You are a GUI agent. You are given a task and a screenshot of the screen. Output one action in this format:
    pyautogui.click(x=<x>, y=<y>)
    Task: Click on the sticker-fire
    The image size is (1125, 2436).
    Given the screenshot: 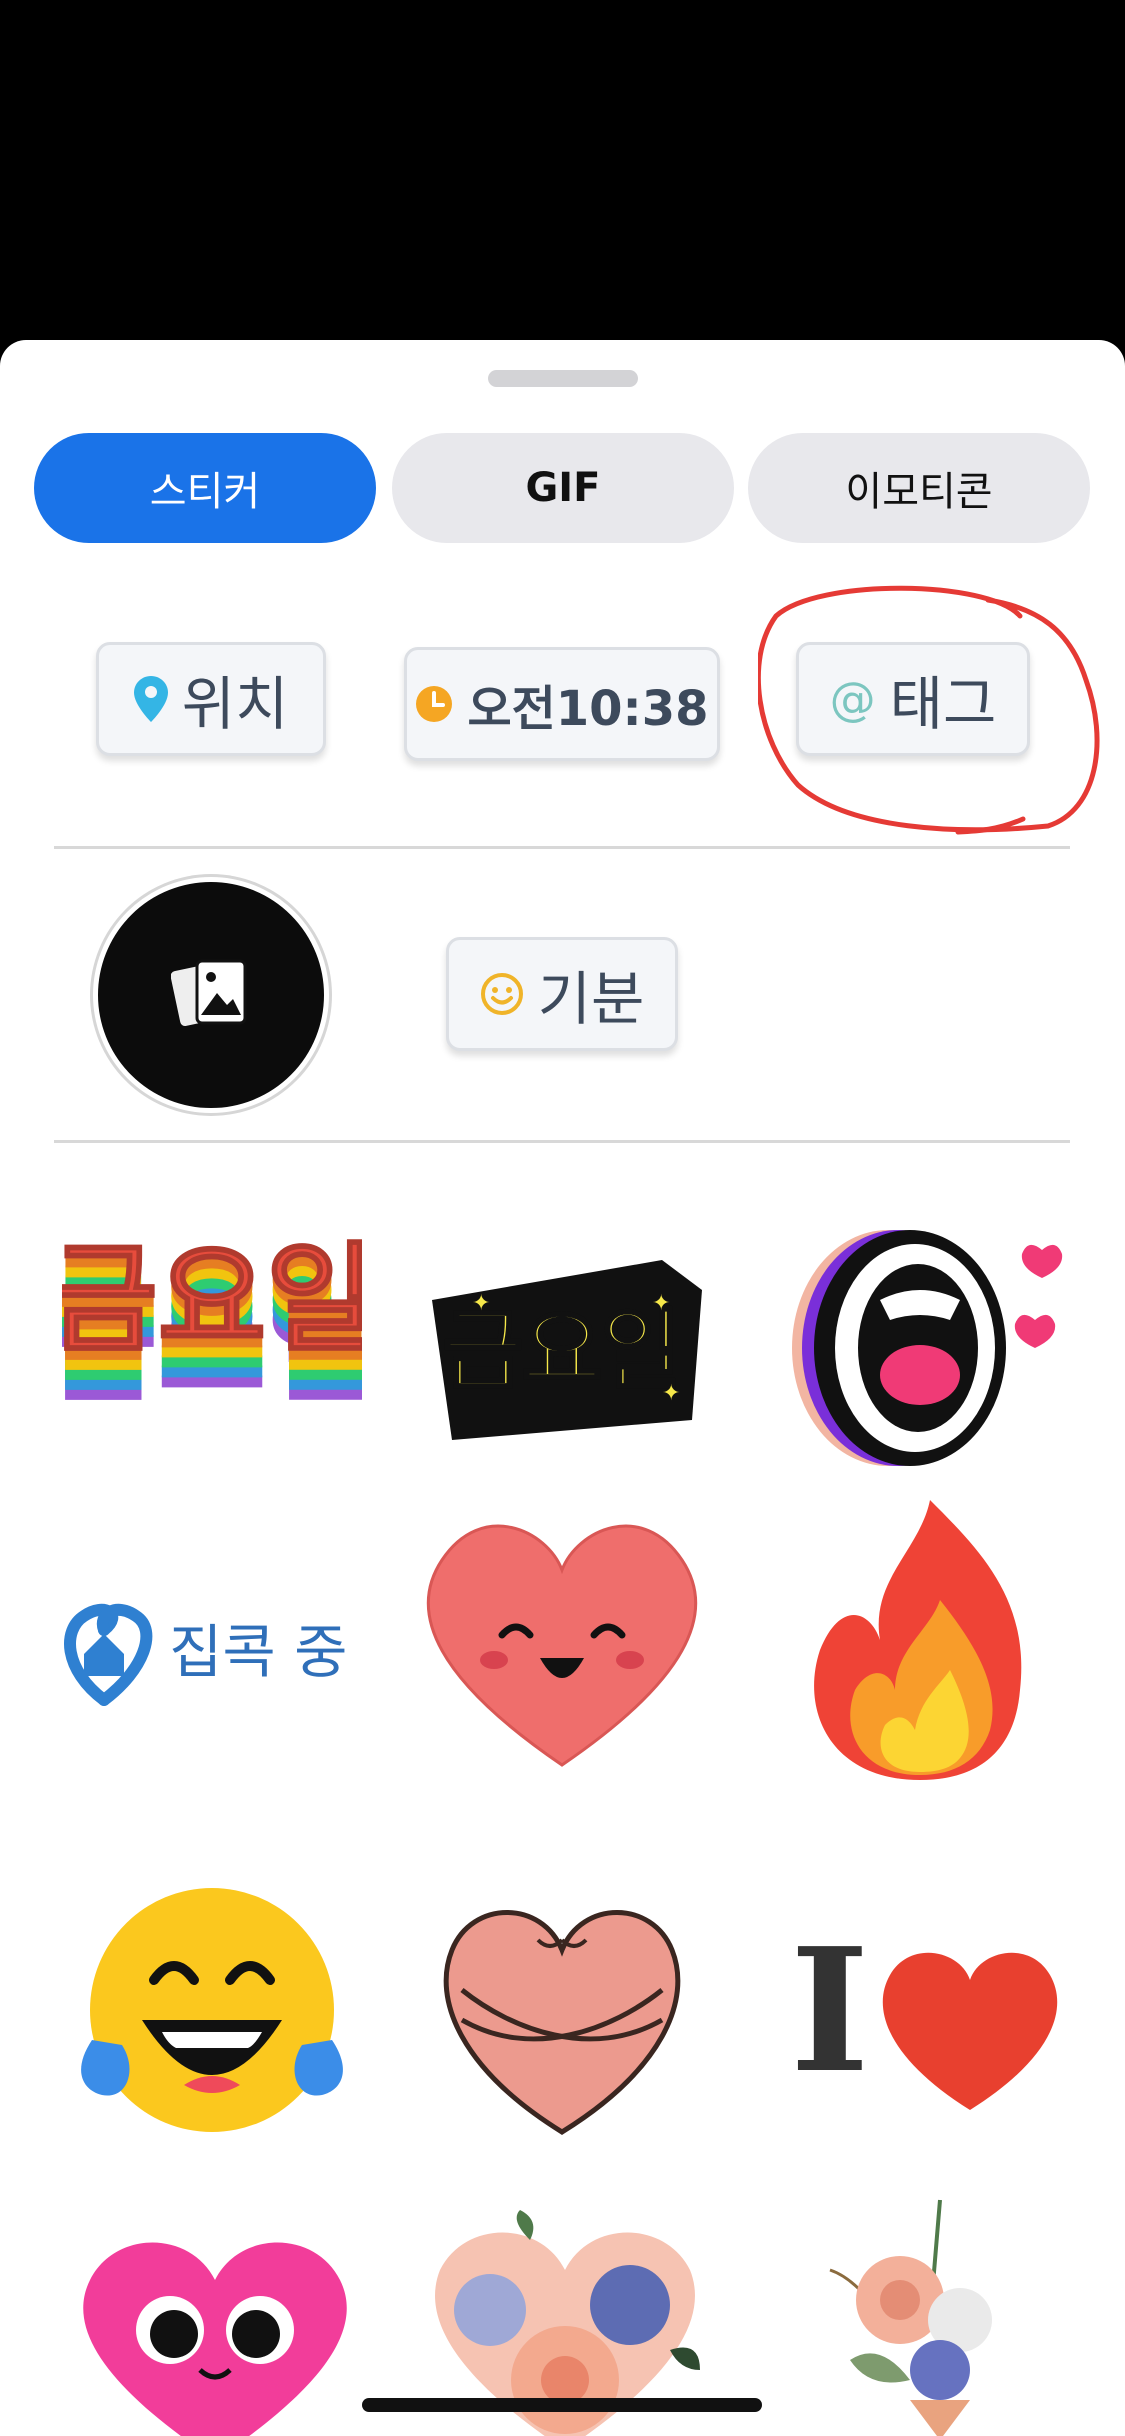 What is the action you would take?
    pyautogui.click(x=920, y=1640)
    